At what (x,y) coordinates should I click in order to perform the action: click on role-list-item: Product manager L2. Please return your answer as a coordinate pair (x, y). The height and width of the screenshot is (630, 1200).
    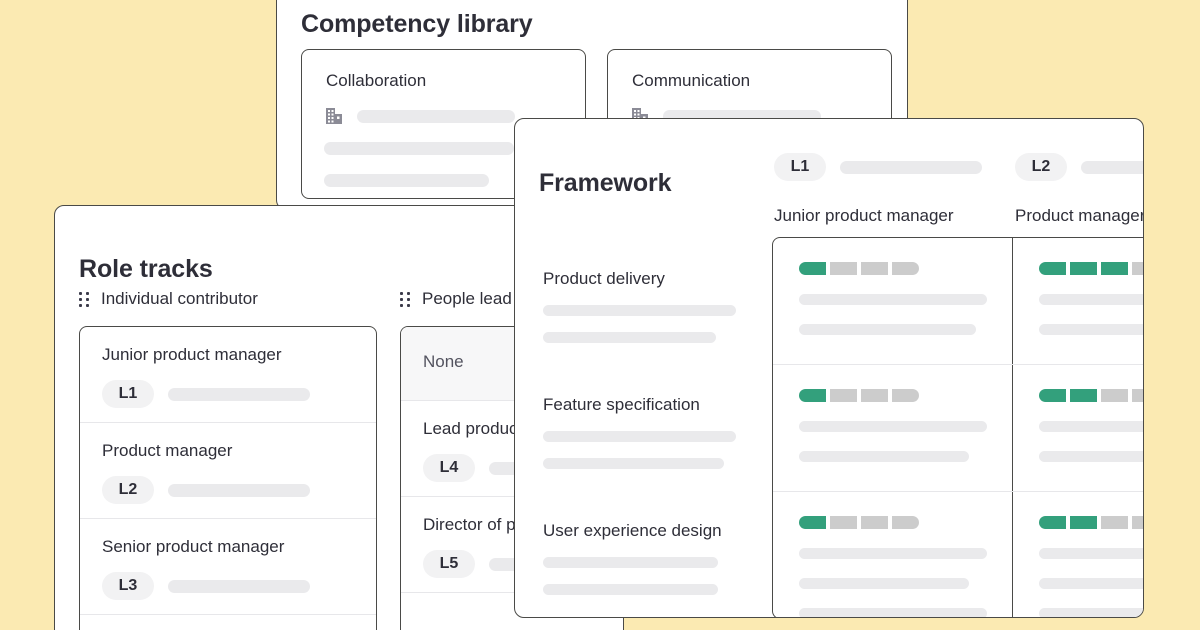
    Looking at the image, I should click on (228, 471).